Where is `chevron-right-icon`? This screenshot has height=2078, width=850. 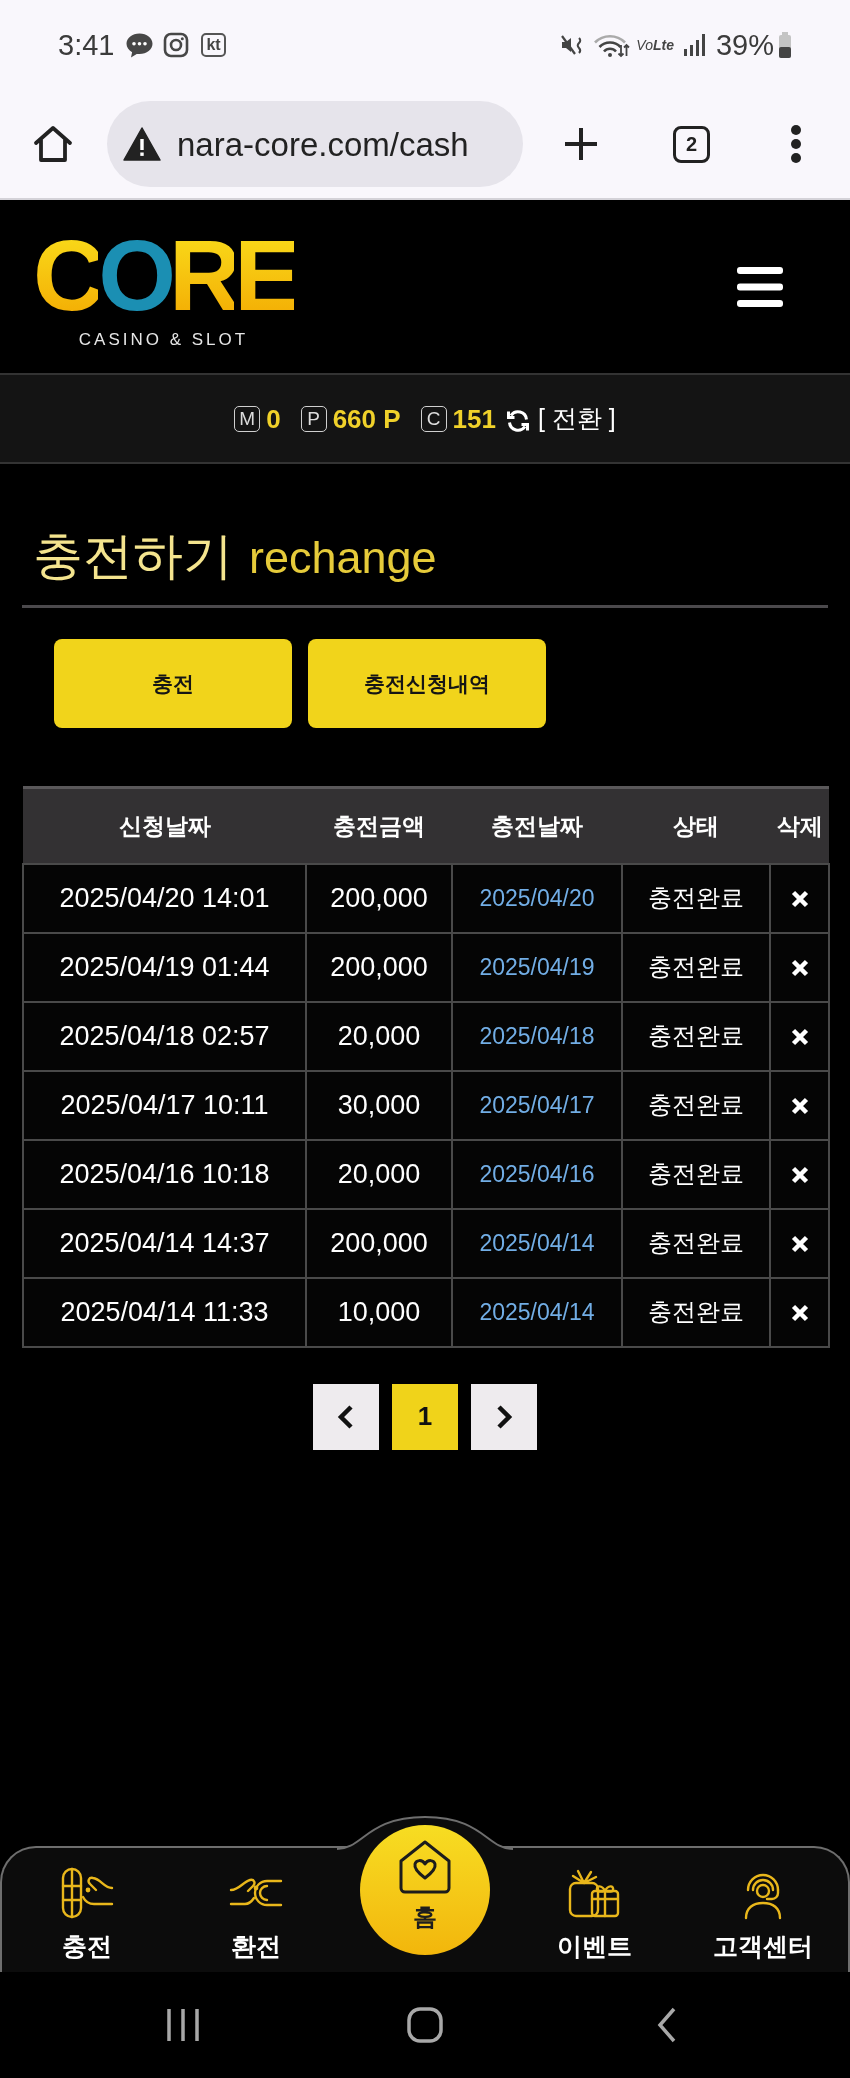 chevron-right-icon is located at coordinates (504, 1416).